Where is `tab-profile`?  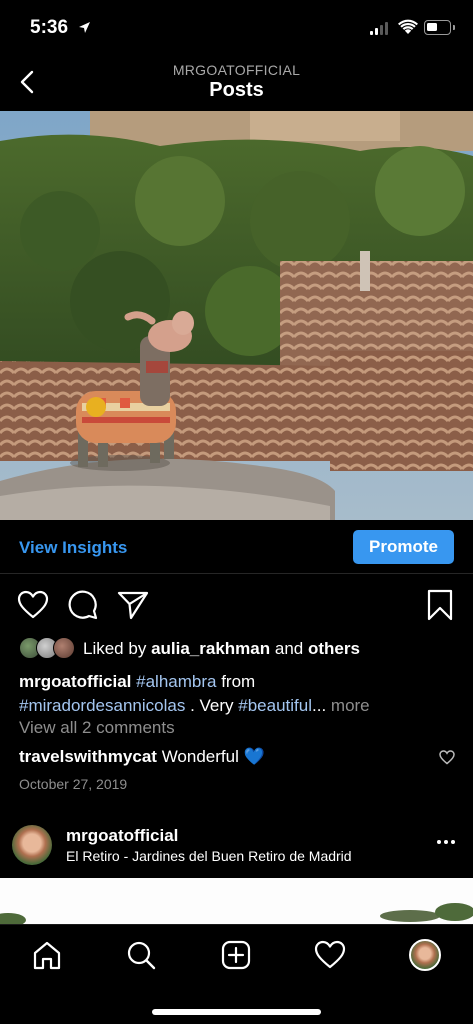 tab-profile is located at coordinates (425, 955).